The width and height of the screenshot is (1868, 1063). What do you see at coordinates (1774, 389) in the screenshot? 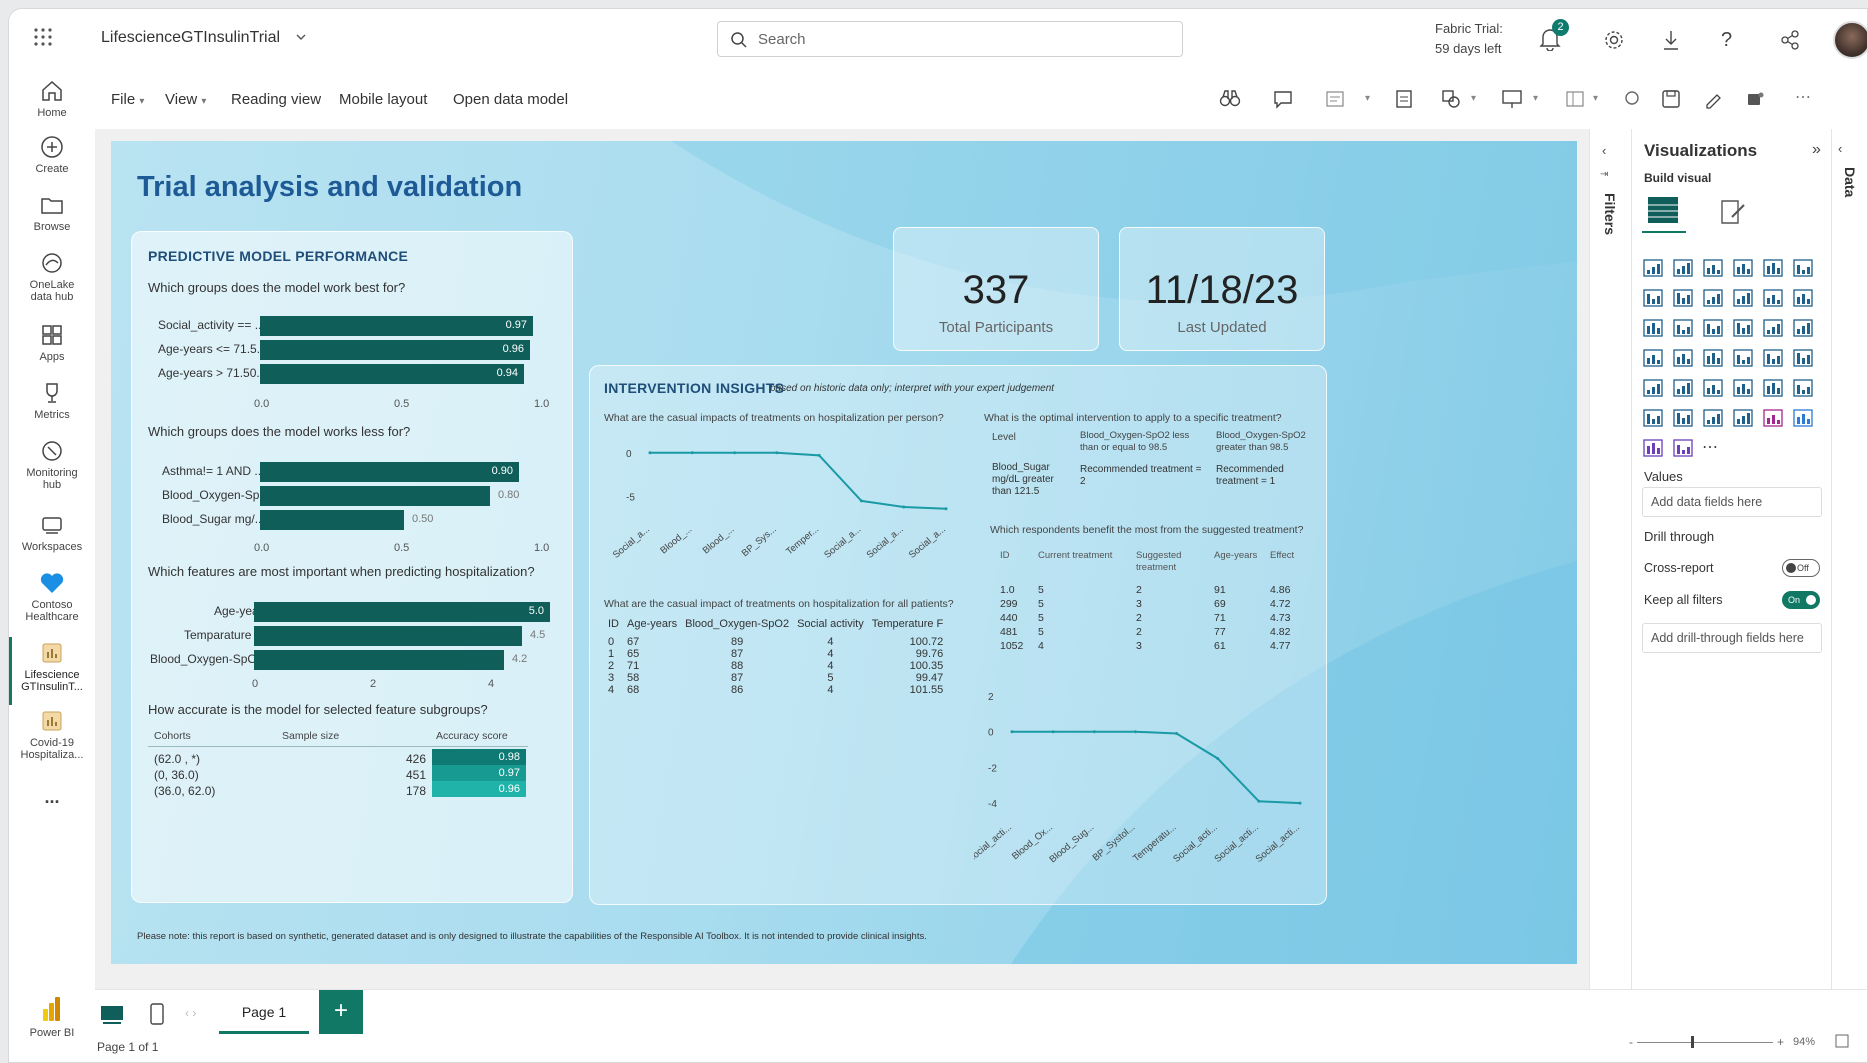
I see `key-influencers-icon` at bounding box center [1774, 389].